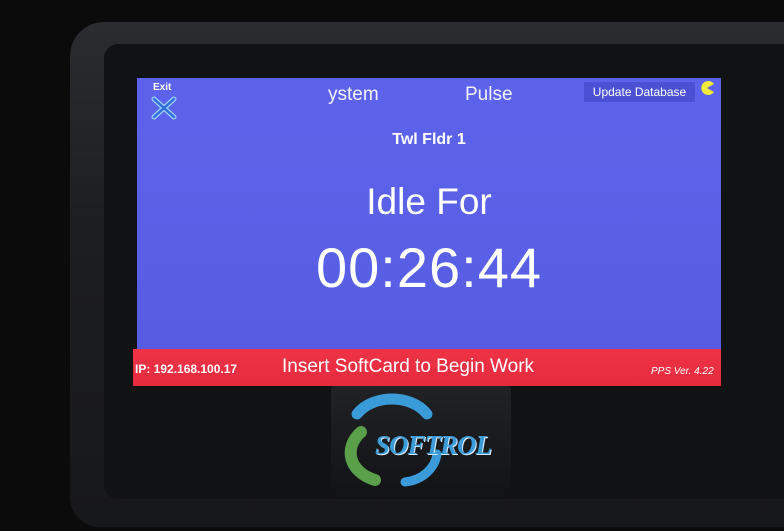  What do you see at coordinates (707, 88) in the screenshot?
I see `pacman-status-icon` at bounding box center [707, 88].